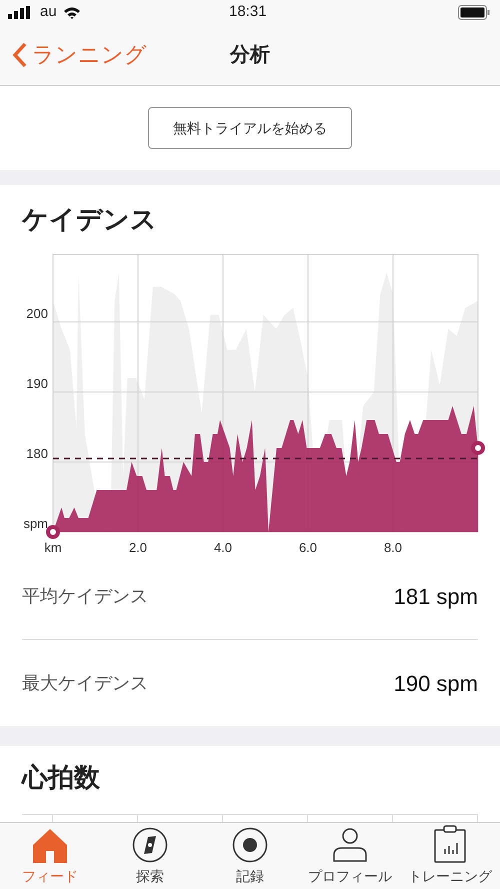 This screenshot has height=889, width=500. I want to click on axis-label: 6.0, so click(308, 547).